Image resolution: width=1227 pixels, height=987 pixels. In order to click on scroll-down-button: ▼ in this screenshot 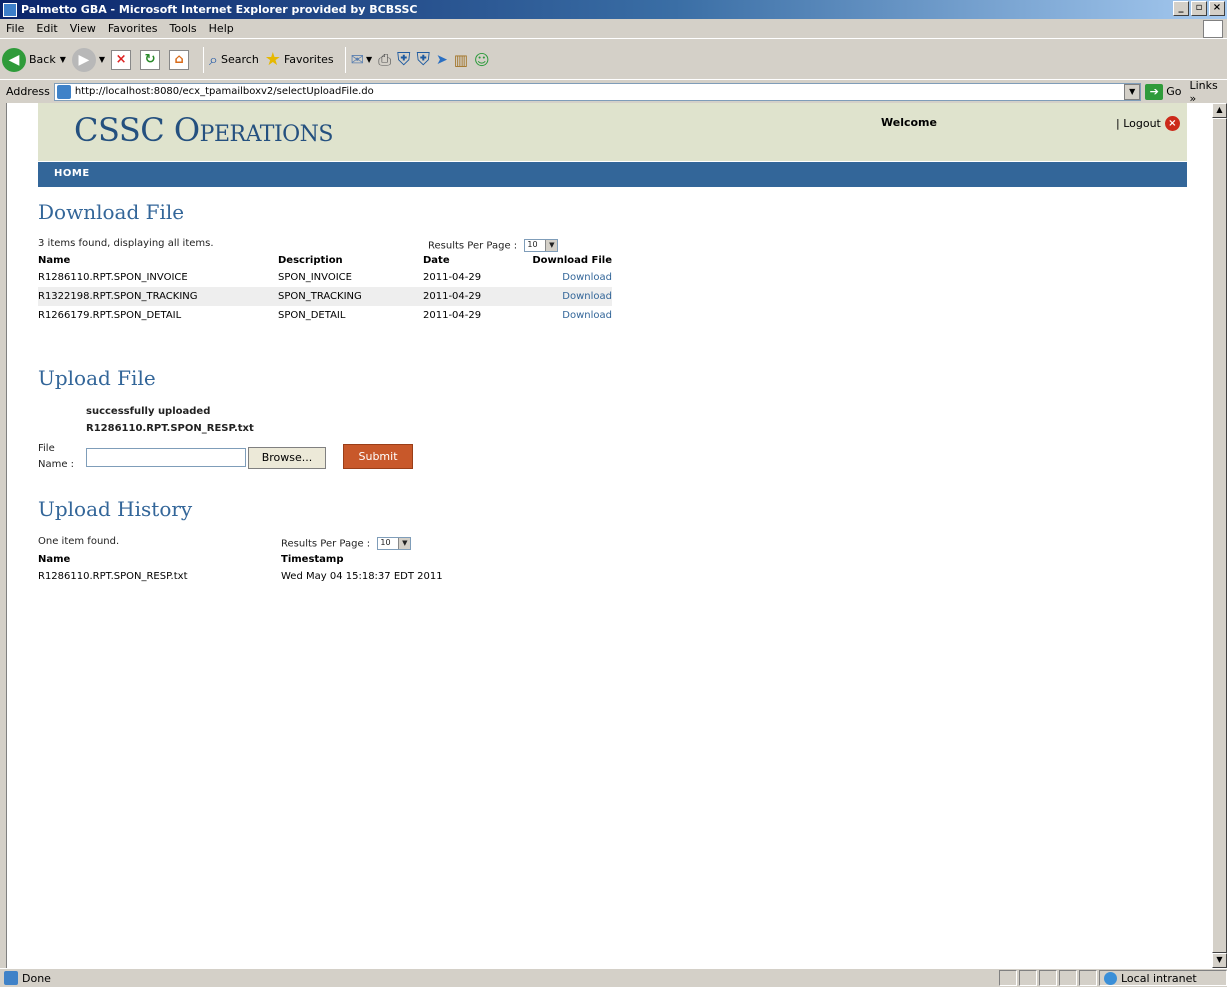, I will do `click(1219, 960)`.